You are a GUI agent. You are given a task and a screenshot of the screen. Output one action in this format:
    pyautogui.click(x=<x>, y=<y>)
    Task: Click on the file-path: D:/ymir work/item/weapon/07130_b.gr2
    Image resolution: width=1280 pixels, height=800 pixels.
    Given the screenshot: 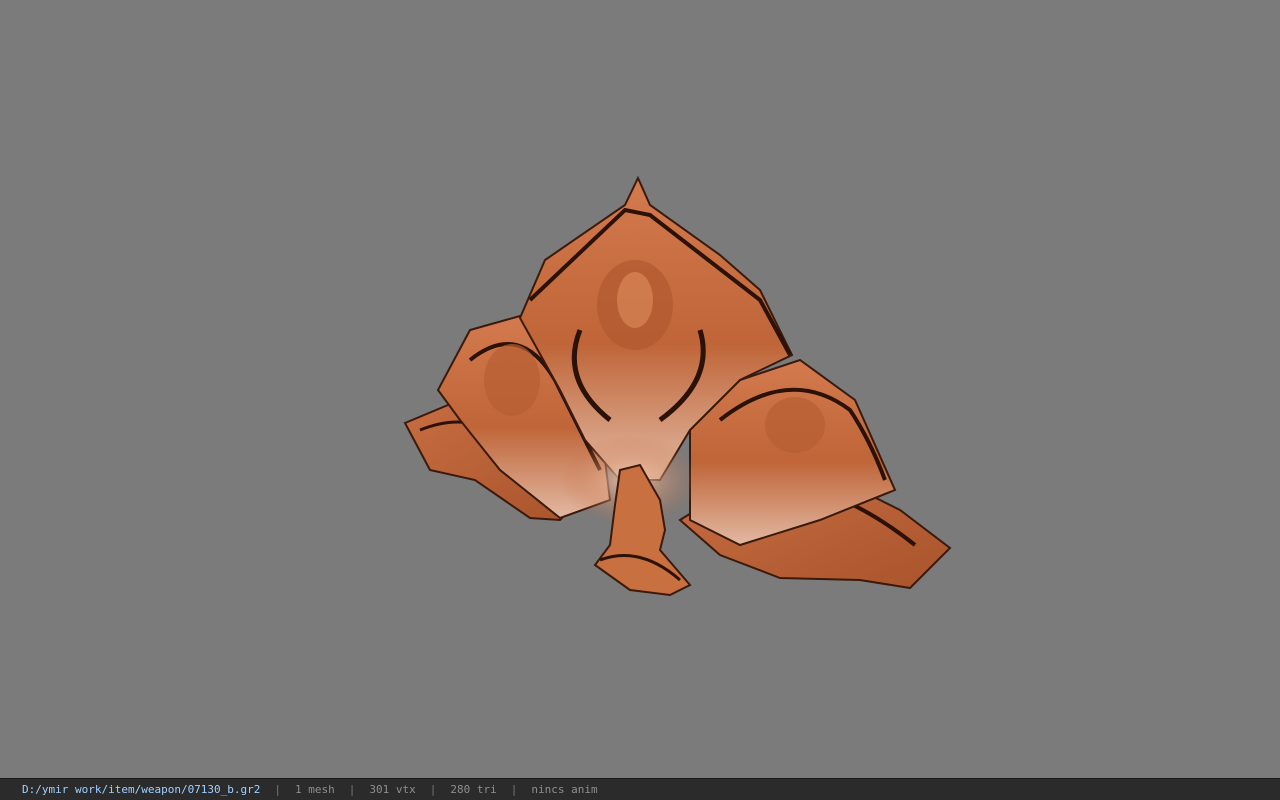 What is the action you would take?
    pyautogui.click(x=141, y=789)
    